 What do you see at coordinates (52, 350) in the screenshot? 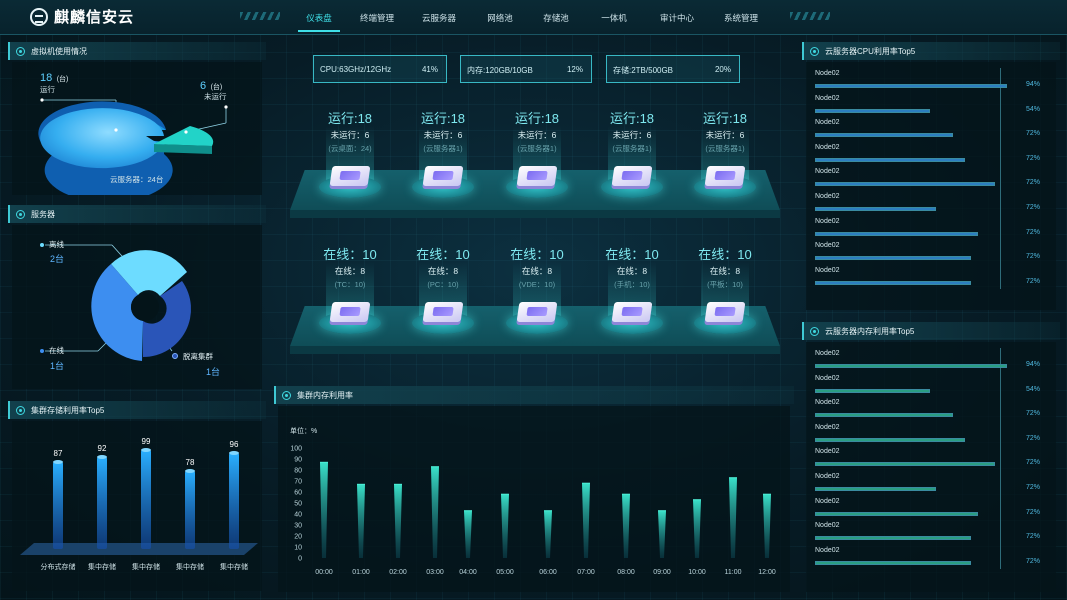
I see `servers-online-label: 在线` at bounding box center [52, 350].